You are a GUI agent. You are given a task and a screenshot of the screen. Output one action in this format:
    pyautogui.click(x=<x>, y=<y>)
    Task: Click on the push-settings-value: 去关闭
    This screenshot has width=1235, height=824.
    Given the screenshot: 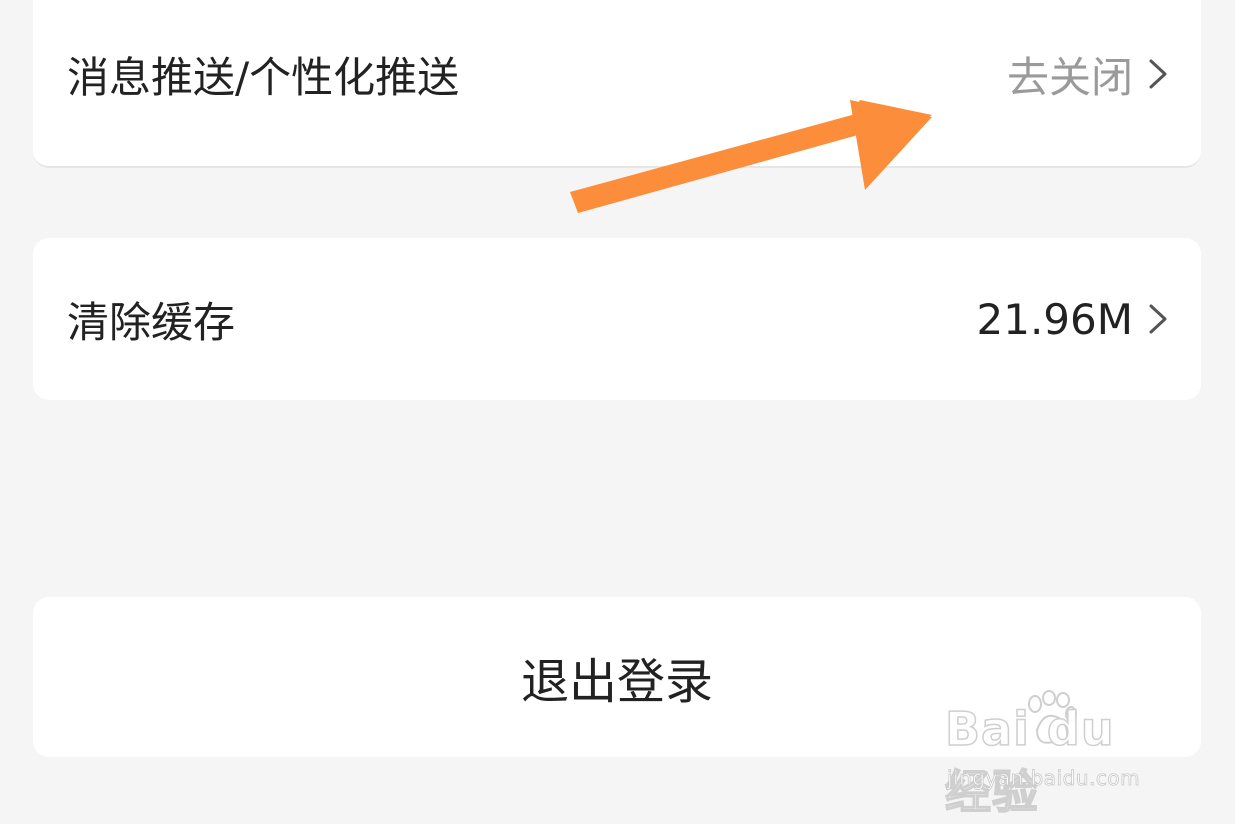 What is the action you would take?
    pyautogui.click(x=1069, y=77)
    